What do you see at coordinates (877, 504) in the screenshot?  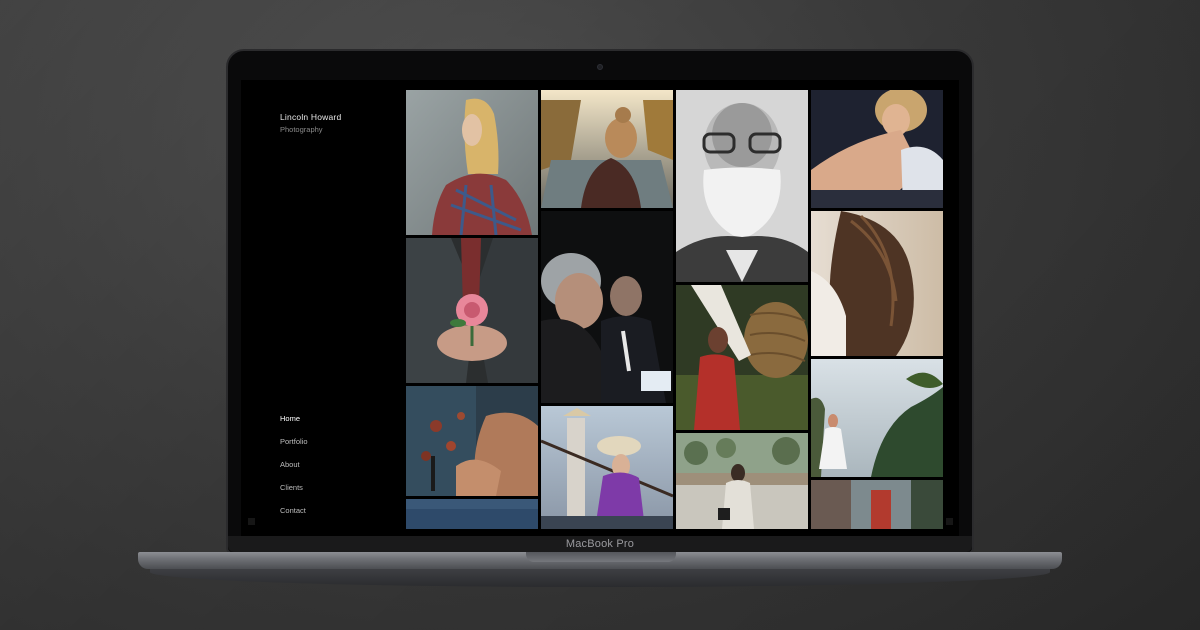 I see `photo-partial-red` at bounding box center [877, 504].